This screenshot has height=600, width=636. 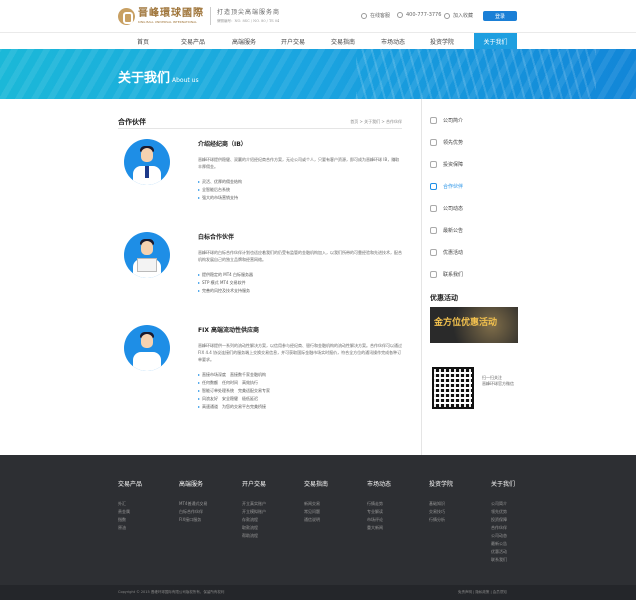 I want to click on footer-link: 常见问题, so click(x=316, y=512).